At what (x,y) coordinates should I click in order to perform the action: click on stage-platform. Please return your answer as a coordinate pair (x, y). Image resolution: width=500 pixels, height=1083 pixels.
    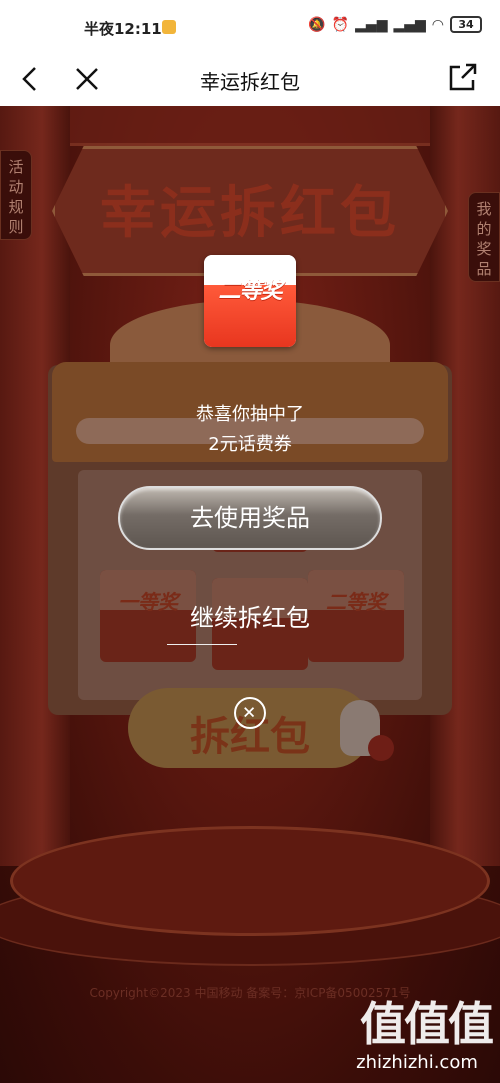
    Looking at the image, I should click on (250, 881).